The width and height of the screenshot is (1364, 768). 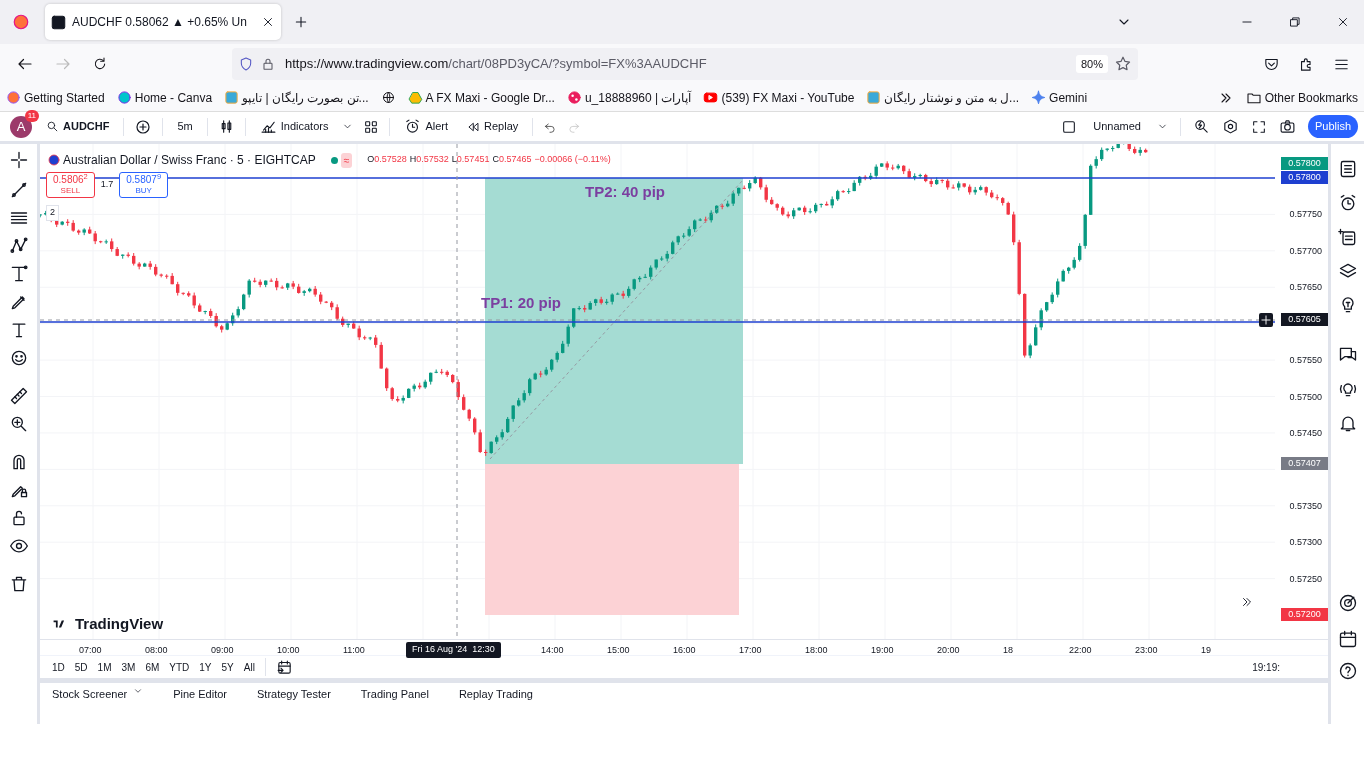 What do you see at coordinates (156, 650) in the screenshot?
I see `time-label: 08:00` at bounding box center [156, 650].